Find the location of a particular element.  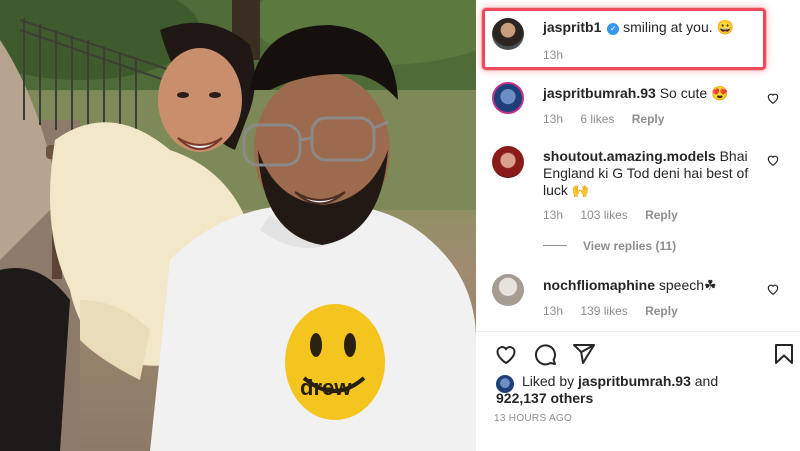

comment-meta: 13h 103 likes Reply is located at coordinates (617, 215).